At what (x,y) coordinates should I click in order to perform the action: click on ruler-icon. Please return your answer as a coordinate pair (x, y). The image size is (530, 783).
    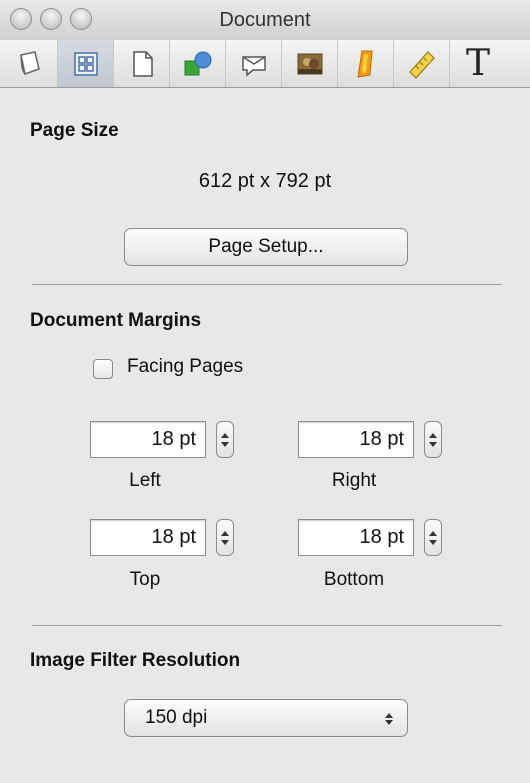
    Looking at the image, I should click on (421, 64).